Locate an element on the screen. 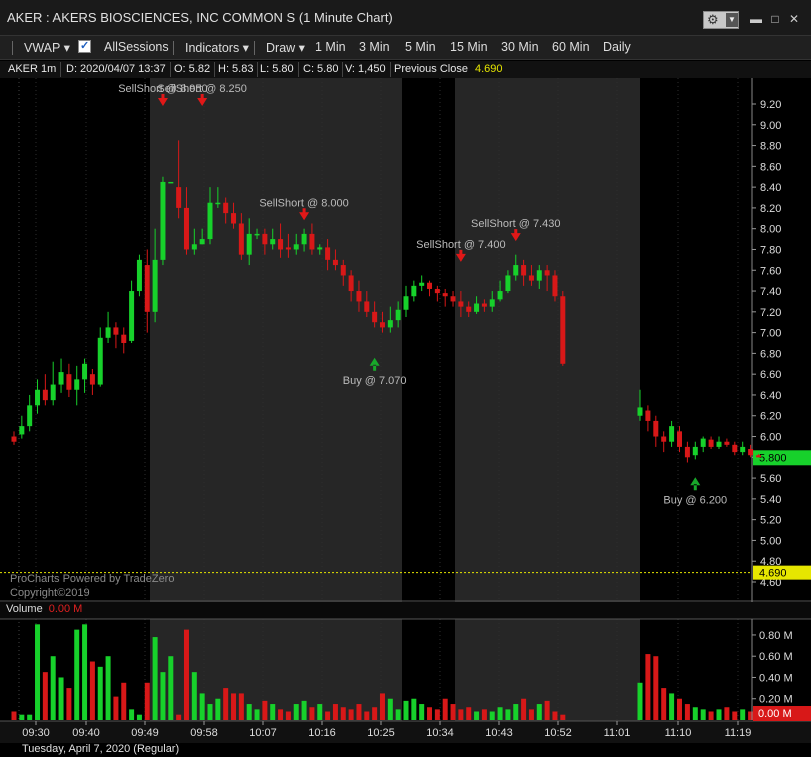  date-readout: D: 2020/04/07 13:37 is located at coordinates (116, 69).